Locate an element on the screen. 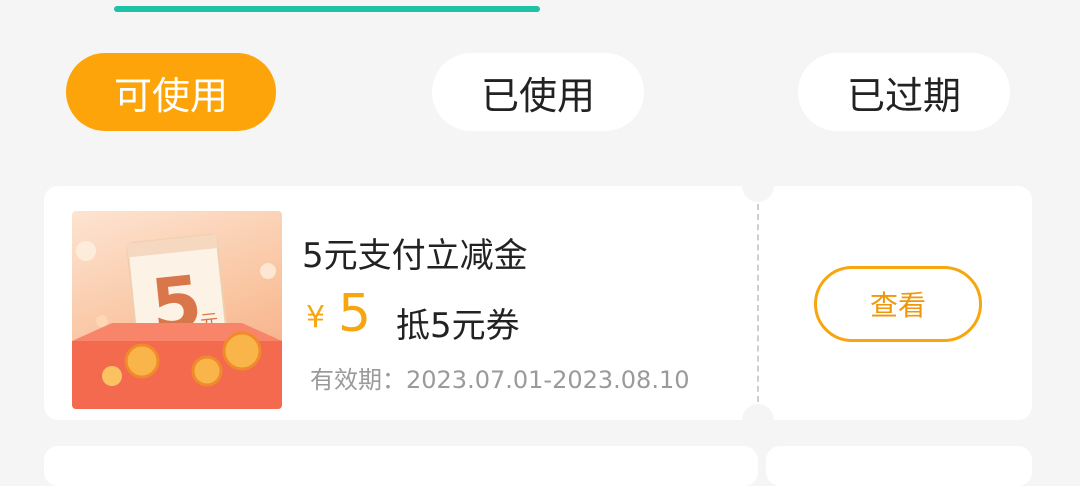 The image size is (1080, 486). coupon-deduct-text: 抵5元券 is located at coordinates (458, 326).